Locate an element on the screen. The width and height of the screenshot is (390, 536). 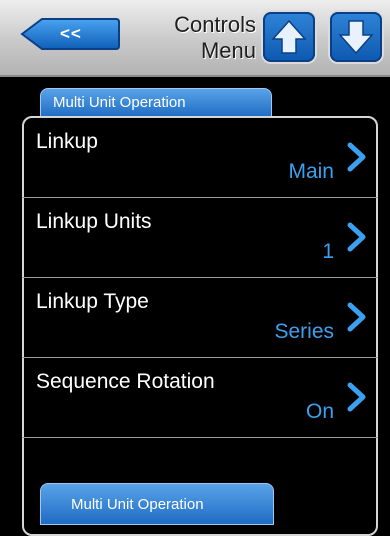
back-label: << is located at coordinates (71, 33).